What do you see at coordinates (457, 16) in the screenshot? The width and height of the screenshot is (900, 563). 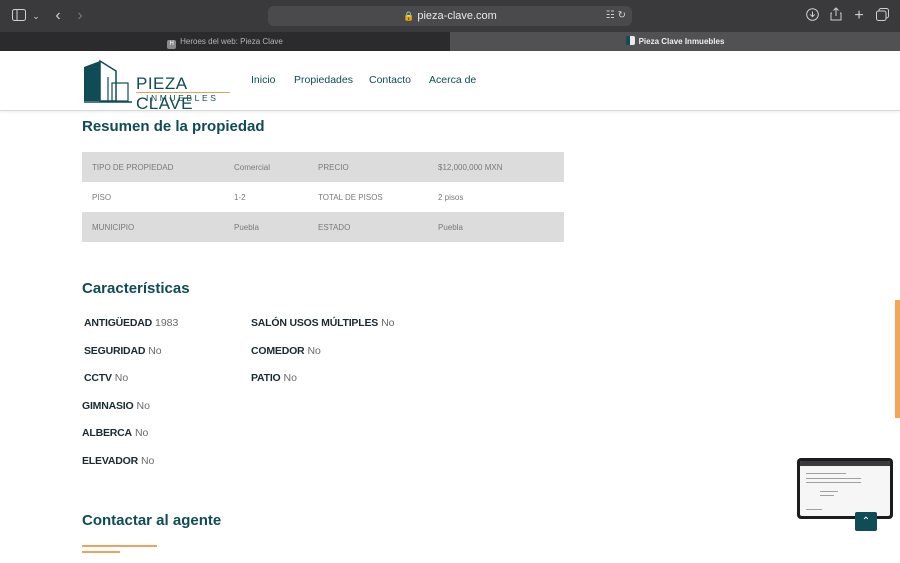 I see `url-text: pieza-clave.com` at bounding box center [457, 16].